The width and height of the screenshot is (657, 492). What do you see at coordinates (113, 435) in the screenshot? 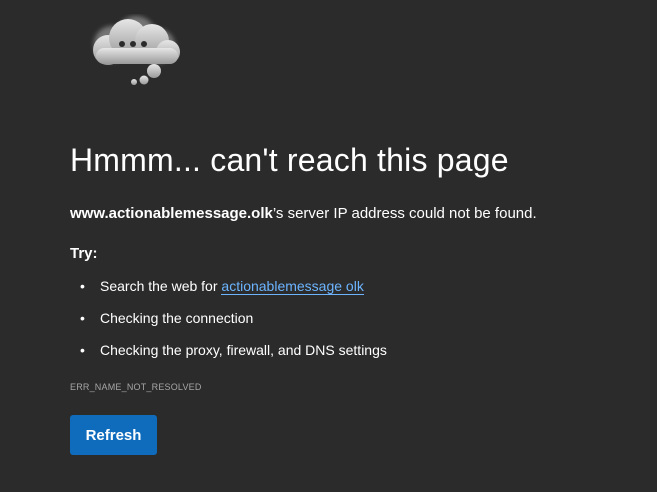
I see `refresh-button: Refresh` at bounding box center [113, 435].